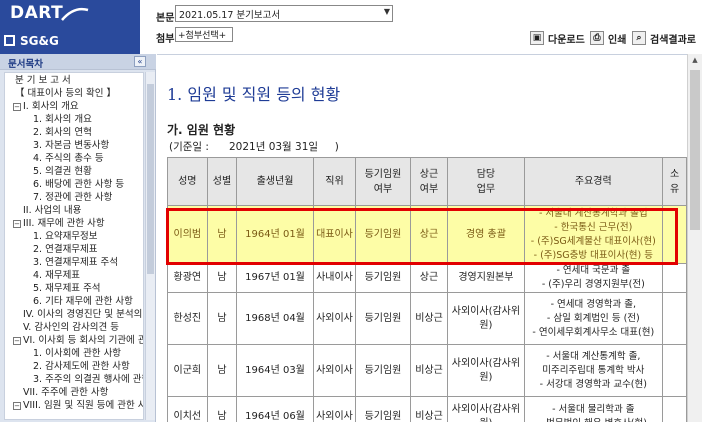 The width and height of the screenshot is (702, 422). What do you see at coordinates (70, 14) in the screenshot?
I see `dart-logo: DART` at bounding box center [70, 14].